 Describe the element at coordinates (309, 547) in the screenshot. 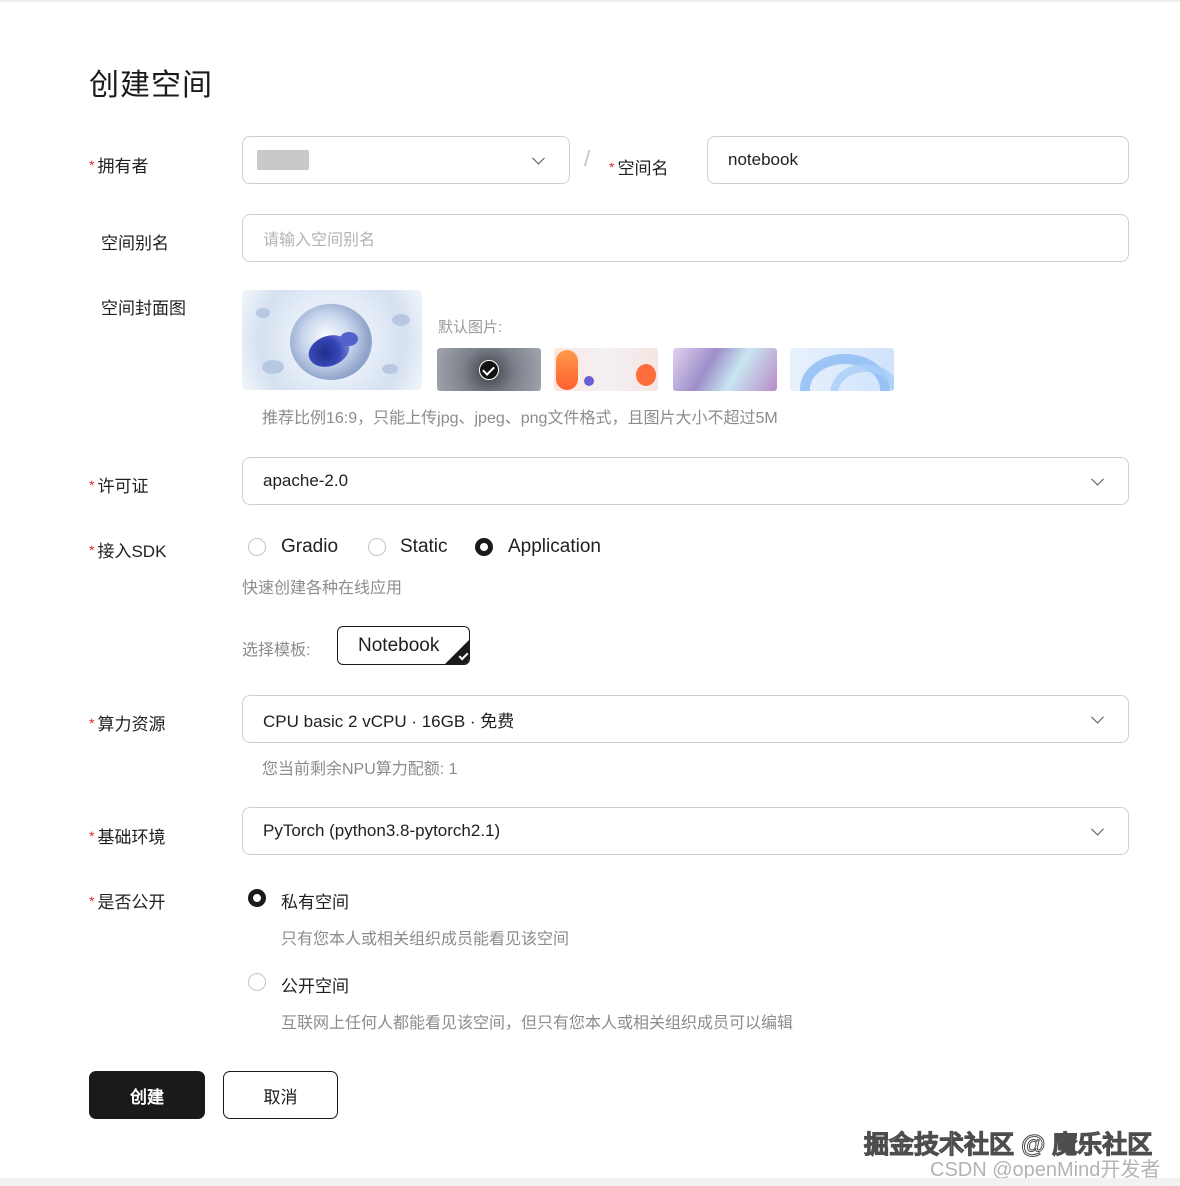

I see `sdk-option-gradio: Gradio` at that location.